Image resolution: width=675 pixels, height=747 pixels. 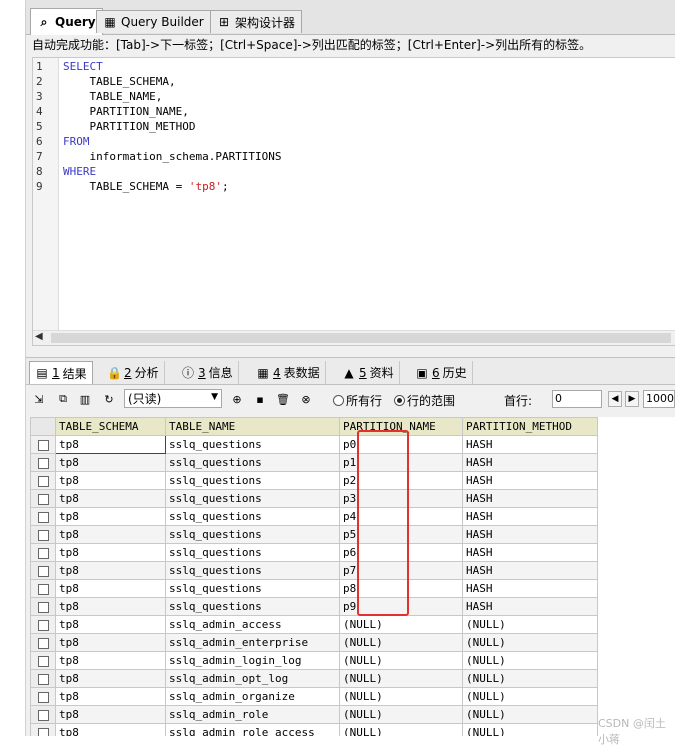 I want to click on radio-button, so click(x=338, y=400).